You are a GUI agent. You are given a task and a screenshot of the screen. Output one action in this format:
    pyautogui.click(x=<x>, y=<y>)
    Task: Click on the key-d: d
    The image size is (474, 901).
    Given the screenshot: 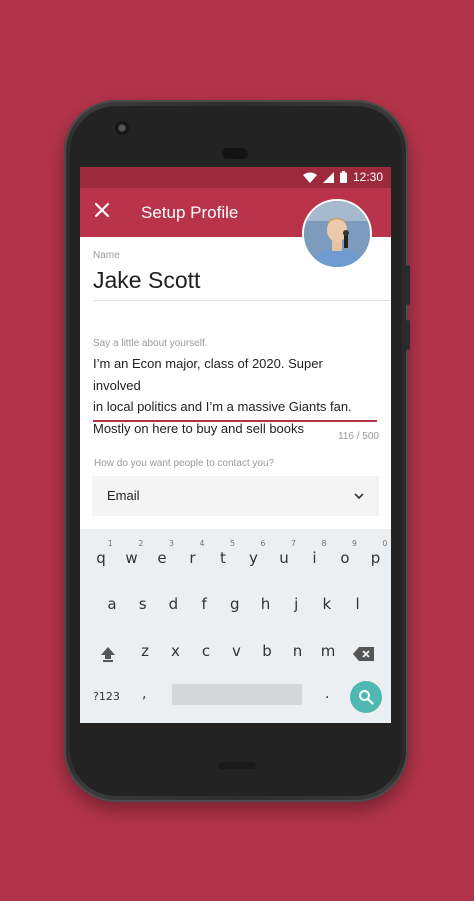 What is the action you would take?
    pyautogui.click(x=173, y=602)
    